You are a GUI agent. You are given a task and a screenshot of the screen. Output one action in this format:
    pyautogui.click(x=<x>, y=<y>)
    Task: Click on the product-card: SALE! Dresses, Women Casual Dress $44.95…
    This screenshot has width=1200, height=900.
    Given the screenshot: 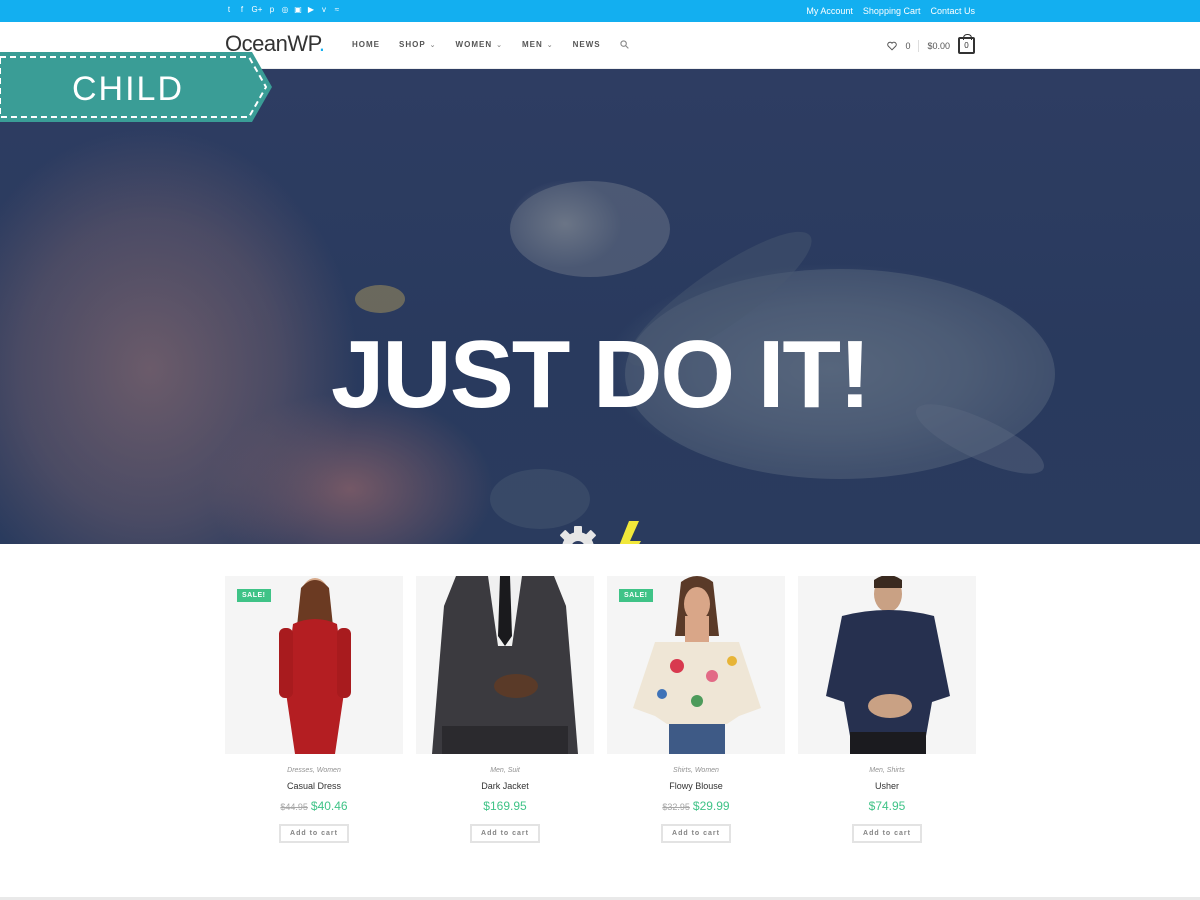 What is the action you would take?
    pyautogui.click(x=314, y=709)
    